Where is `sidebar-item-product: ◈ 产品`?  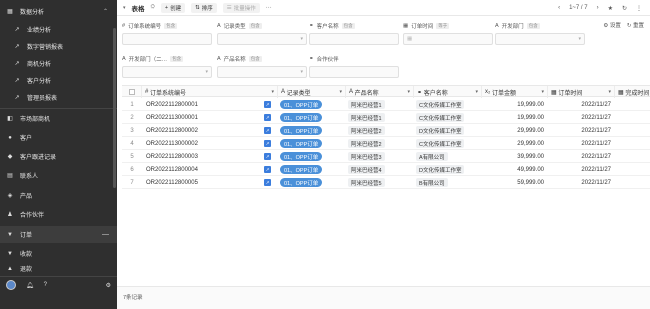
sidebar-item-product: ◈ 产品 is located at coordinates (58, 195).